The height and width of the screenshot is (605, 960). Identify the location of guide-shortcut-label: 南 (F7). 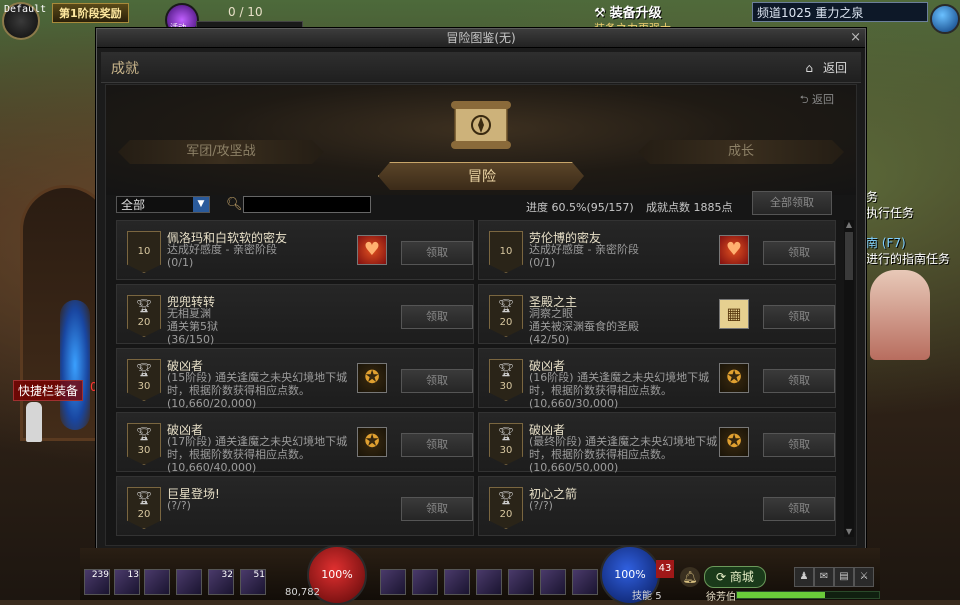
(886, 242).